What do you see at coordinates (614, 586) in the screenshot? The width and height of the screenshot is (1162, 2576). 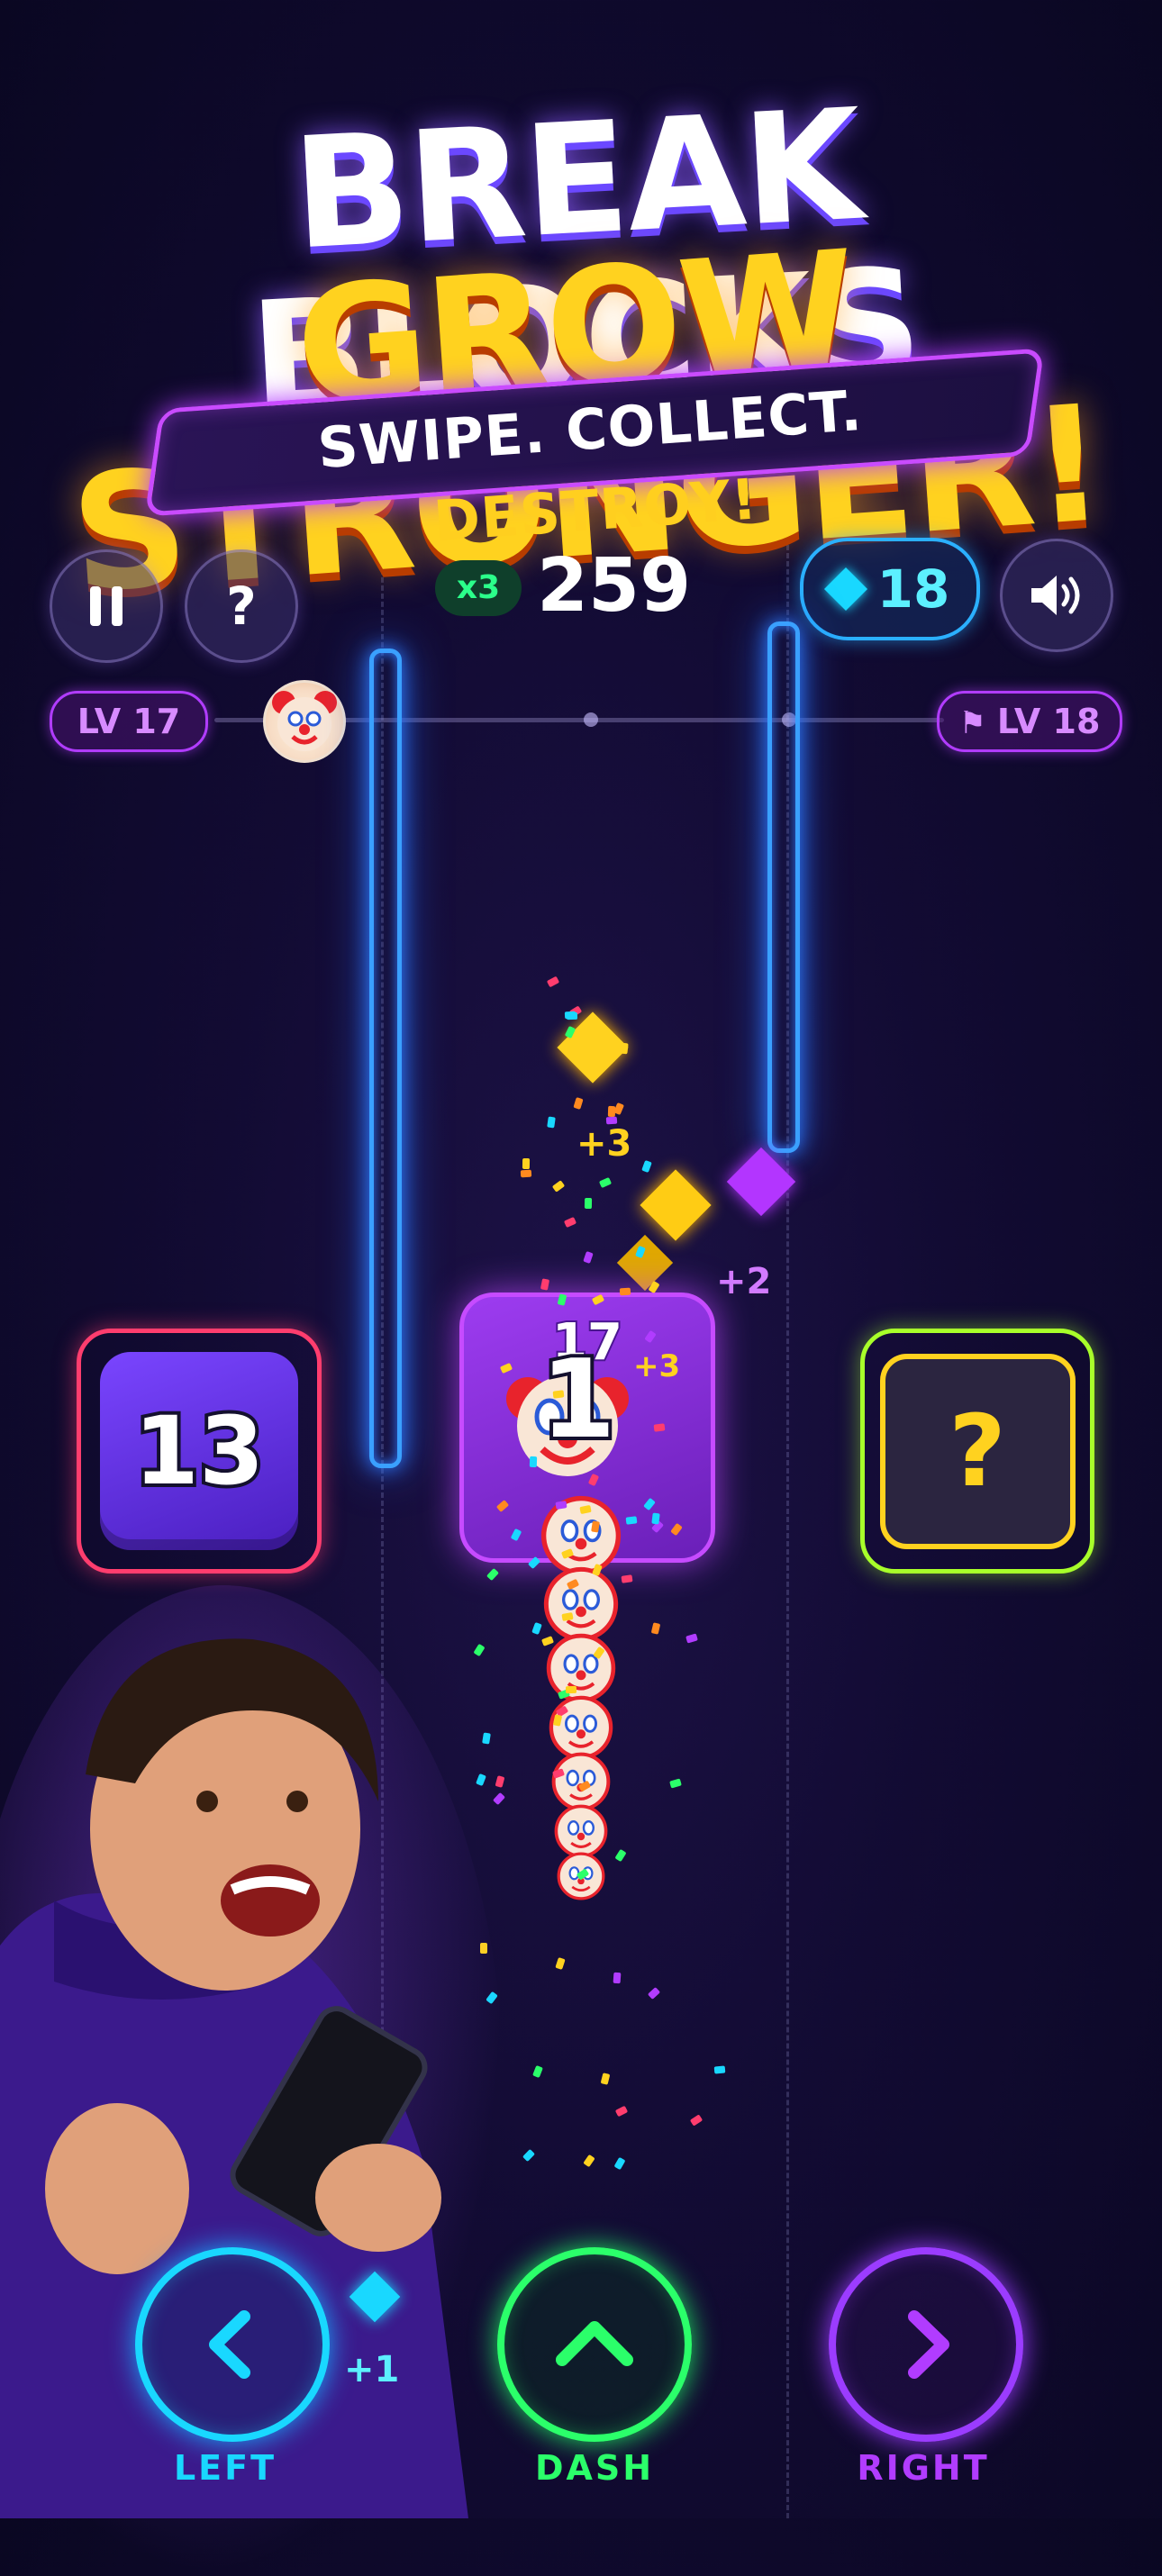 I see `score-value: 259` at bounding box center [614, 586].